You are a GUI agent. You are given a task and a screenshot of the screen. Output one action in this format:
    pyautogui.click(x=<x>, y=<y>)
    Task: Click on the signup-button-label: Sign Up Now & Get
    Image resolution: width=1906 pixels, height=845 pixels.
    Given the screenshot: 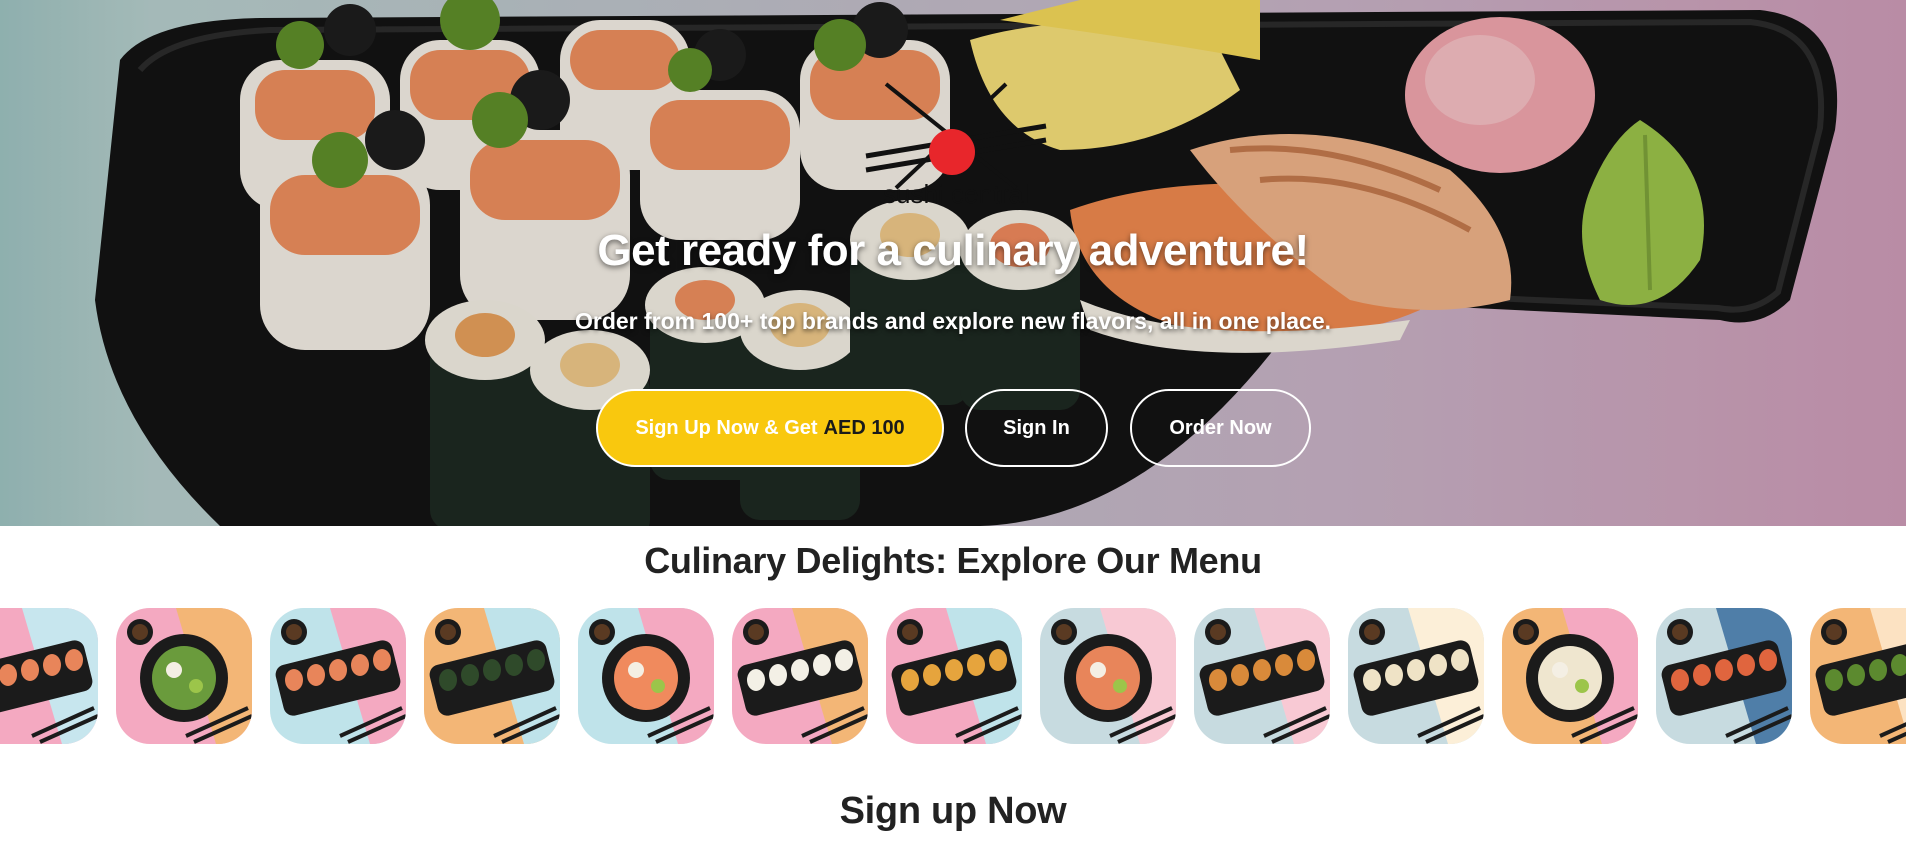 What is the action you would take?
    pyautogui.click(x=726, y=427)
    